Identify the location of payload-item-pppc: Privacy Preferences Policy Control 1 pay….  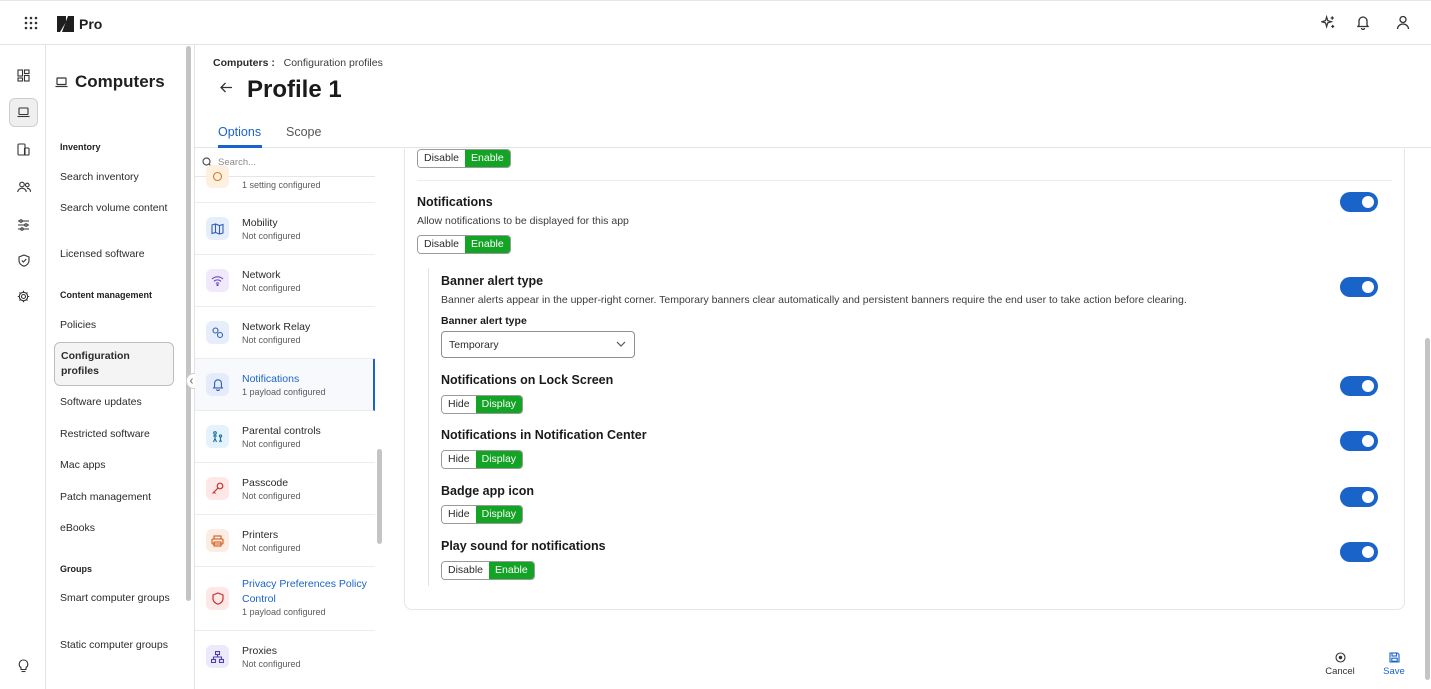
(285, 599).